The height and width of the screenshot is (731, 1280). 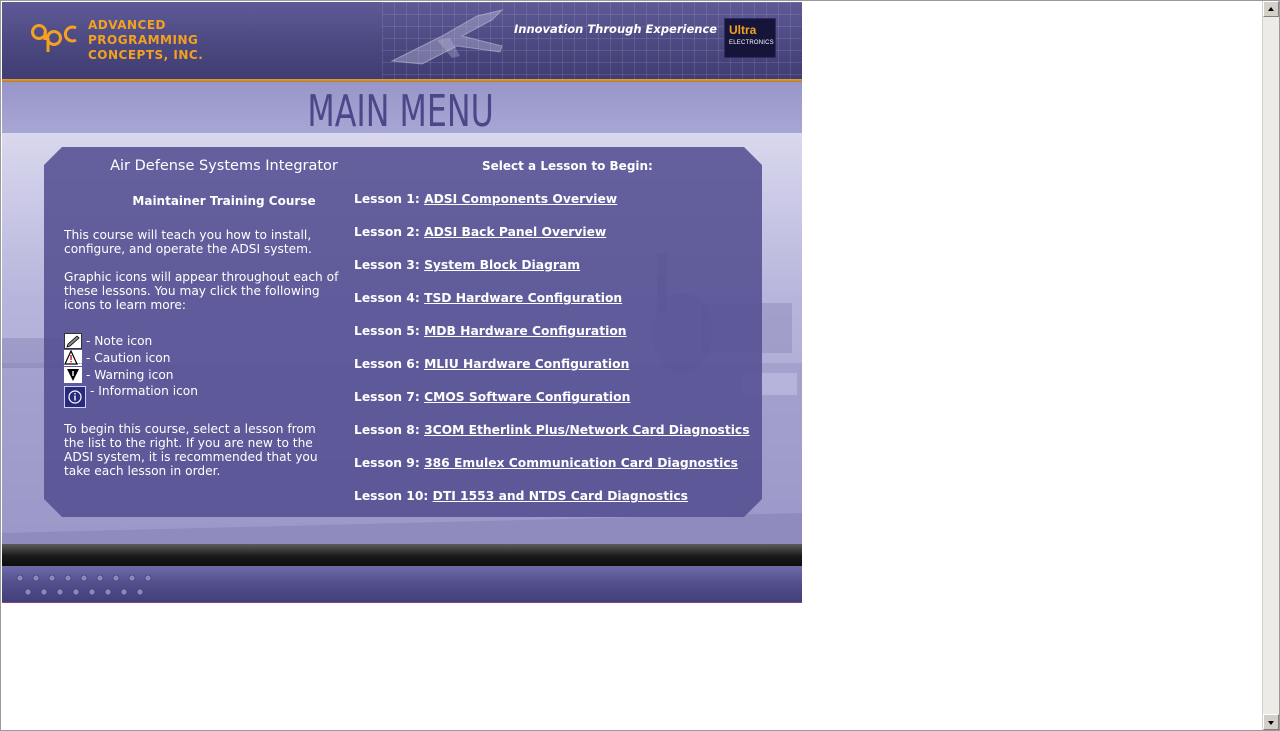 What do you see at coordinates (525, 331) in the screenshot?
I see `lesson-link: MDB Hardware Configuration` at bounding box center [525, 331].